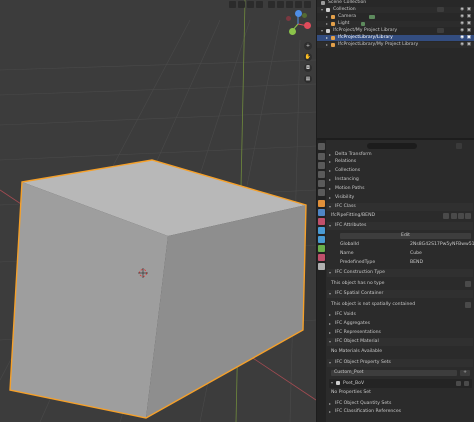  What do you see at coordinates (395, 3) in the screenshot?
I see `outliner-row-scene-collection: Scene Collection` at bounding box center [395, 3].